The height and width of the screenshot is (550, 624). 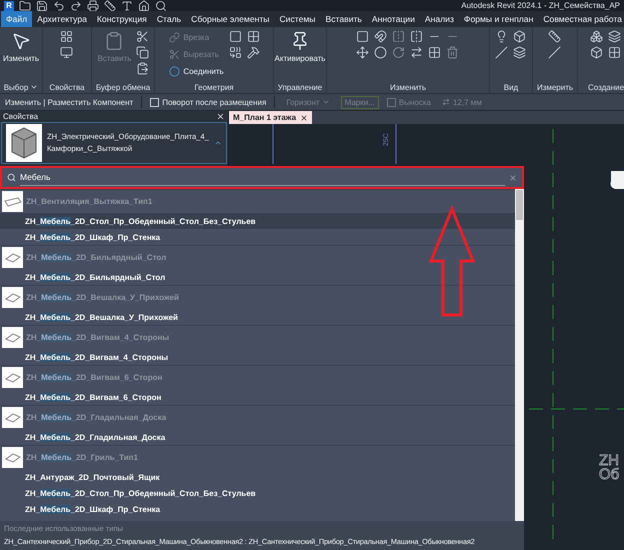 I want to click on app-logo: R, so click(x=9, y=5).